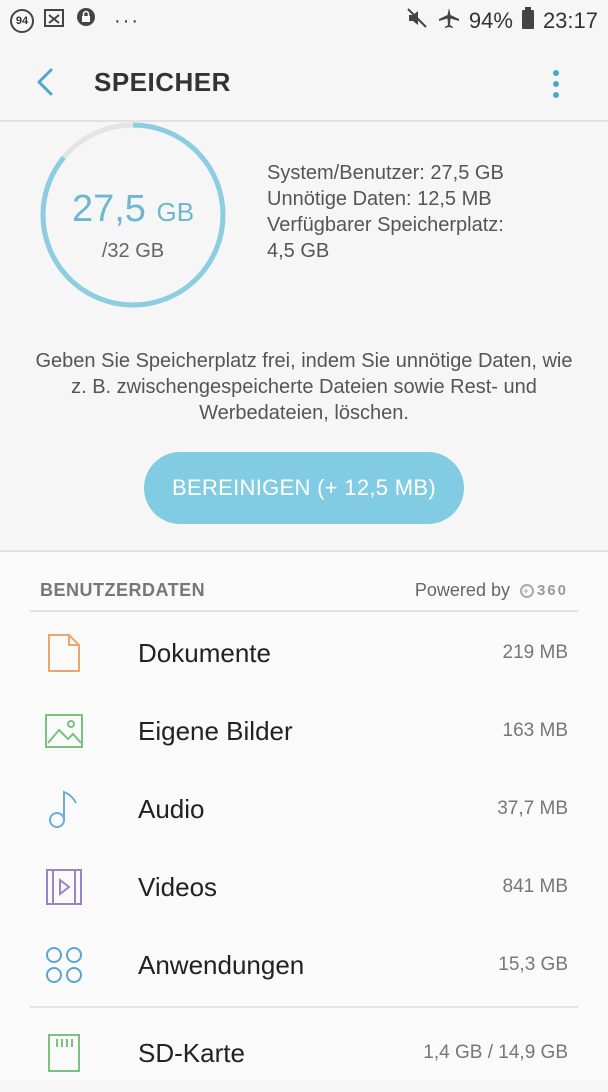 Image resolution: width=608 pixels, height=1092 pixels. What do you see at coordinates (221, 964) in the screenshot?
I see `item-label: Anwendungen` at bounding box center [221, 964].